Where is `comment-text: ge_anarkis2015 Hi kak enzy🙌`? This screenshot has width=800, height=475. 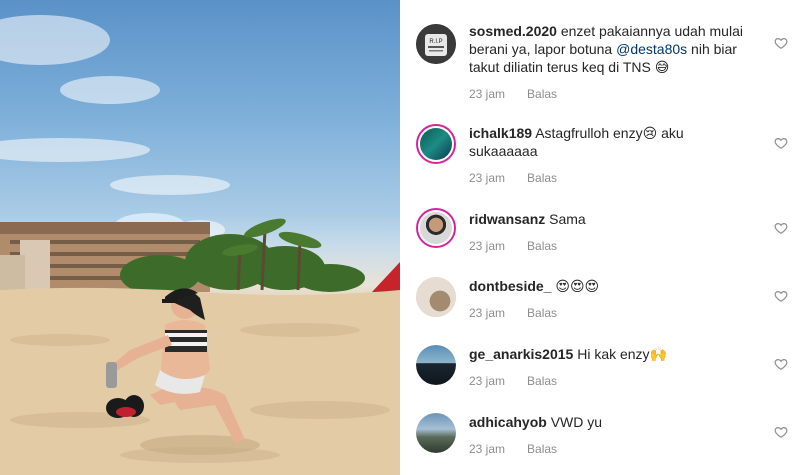
comment-text: ge_anarkis2015 Hi kak enzy🙌 is located at coordinates (611, 354).